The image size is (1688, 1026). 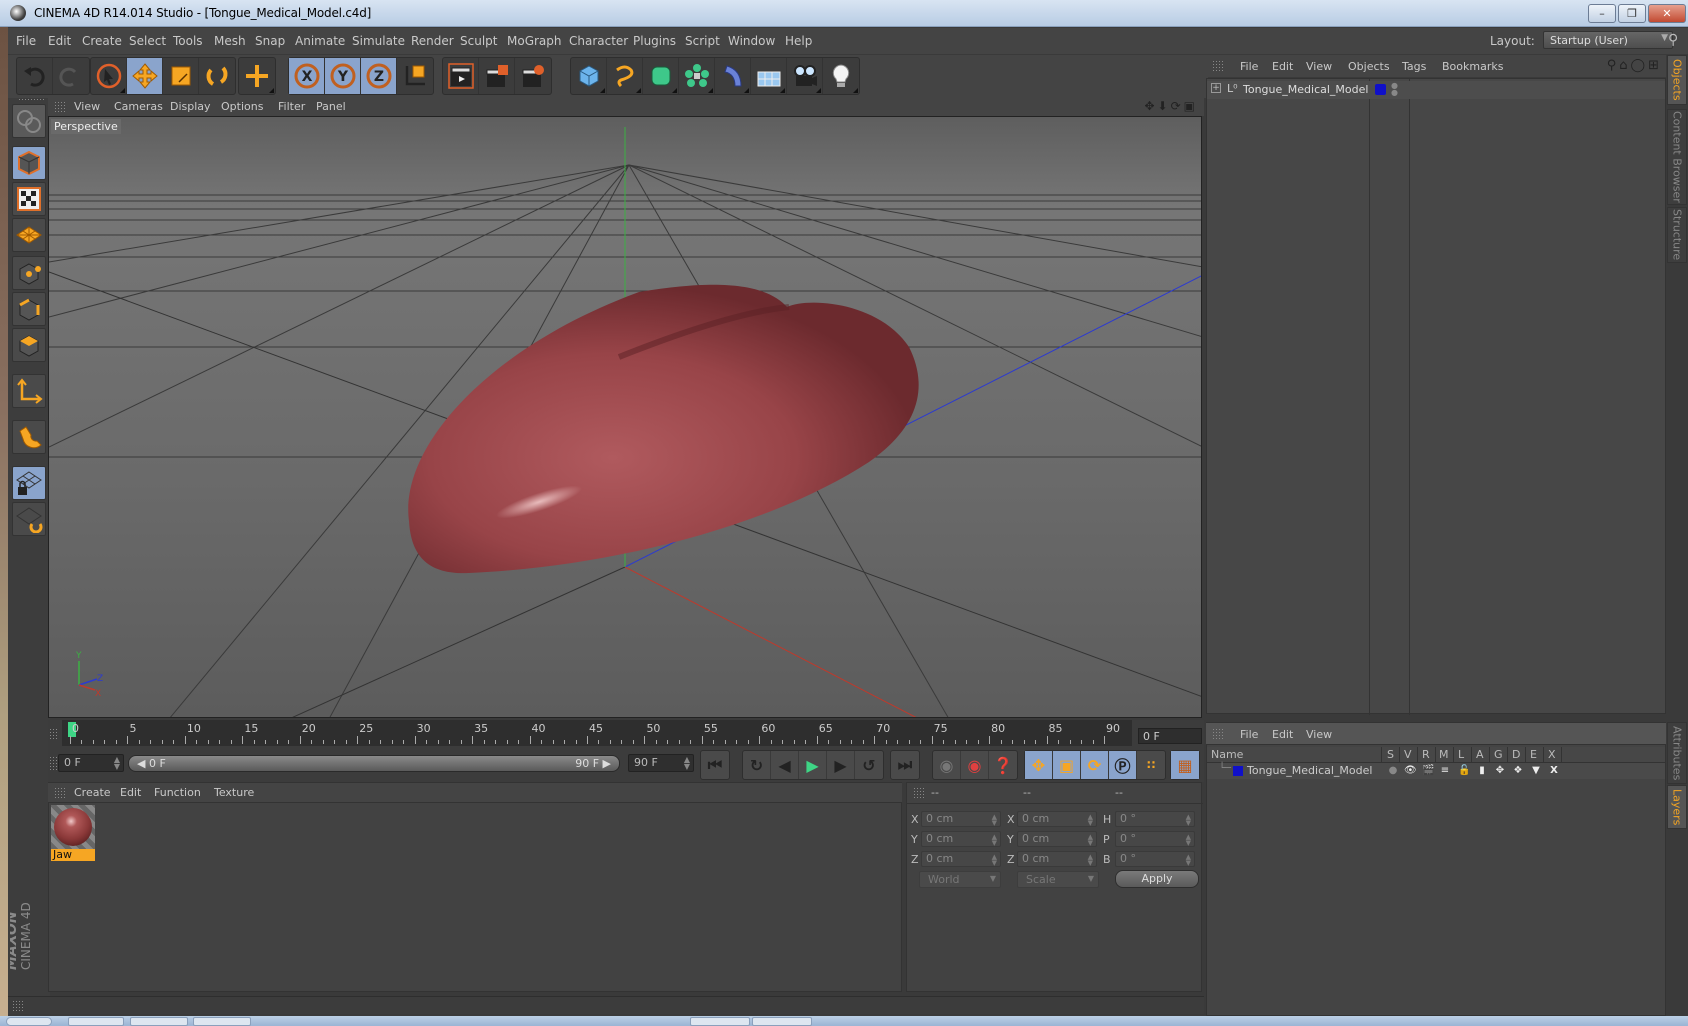 What do you see at coordinates (102, 41) in the screenshot?
I see `menu-create: Create` at bounding box center [102, 41].